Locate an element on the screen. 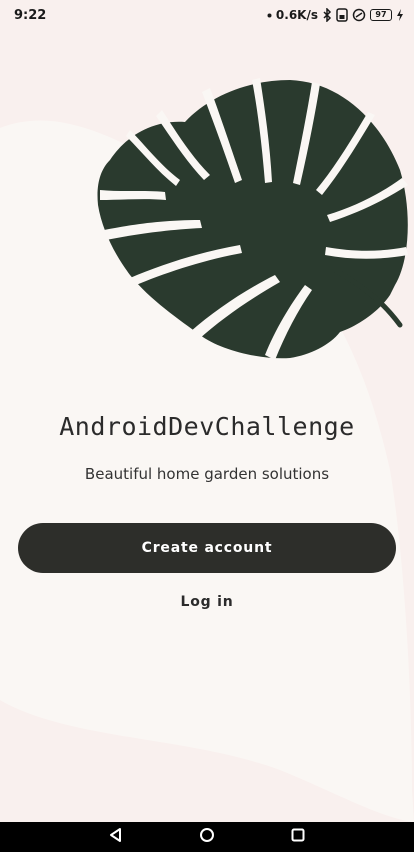 The image size is (414, 852). system-nav-bar is located at coordinates (207, 837).